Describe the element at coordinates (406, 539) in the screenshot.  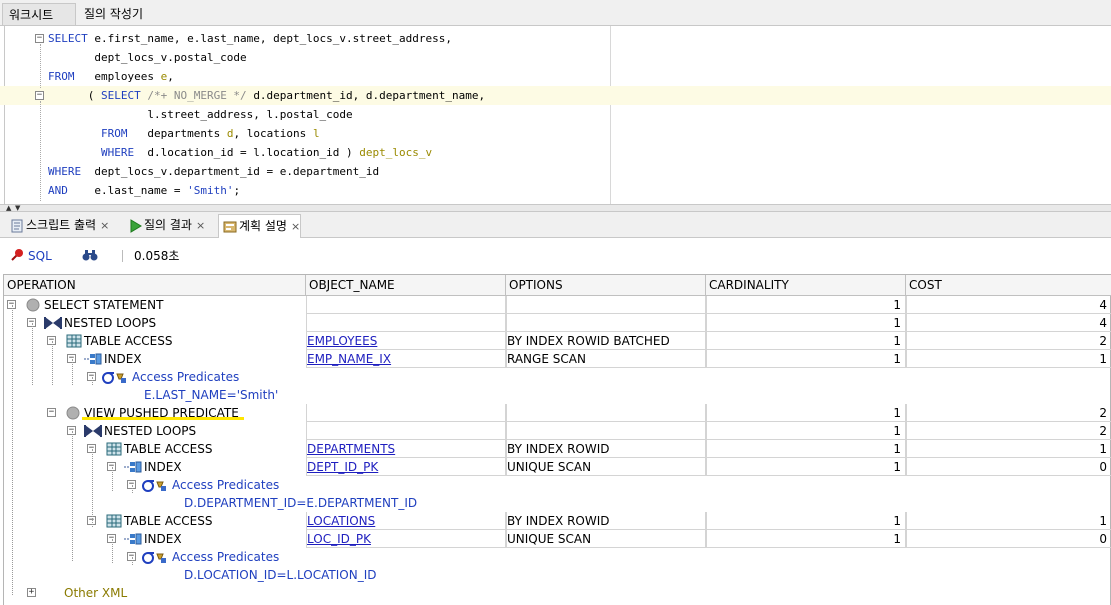
I see `object-name-cell: LOC_ID_PK` at that location.